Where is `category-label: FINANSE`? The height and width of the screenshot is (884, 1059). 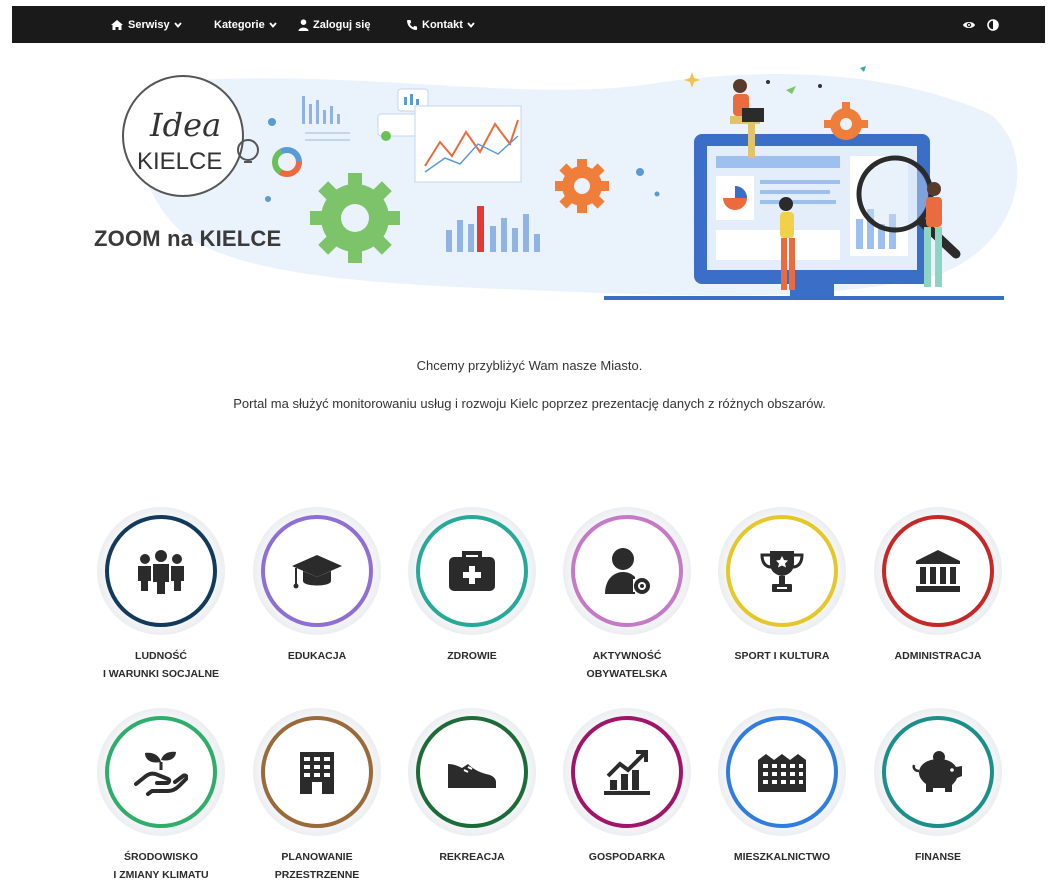 category-label: FINANSE is located at coordinates (938, 857).